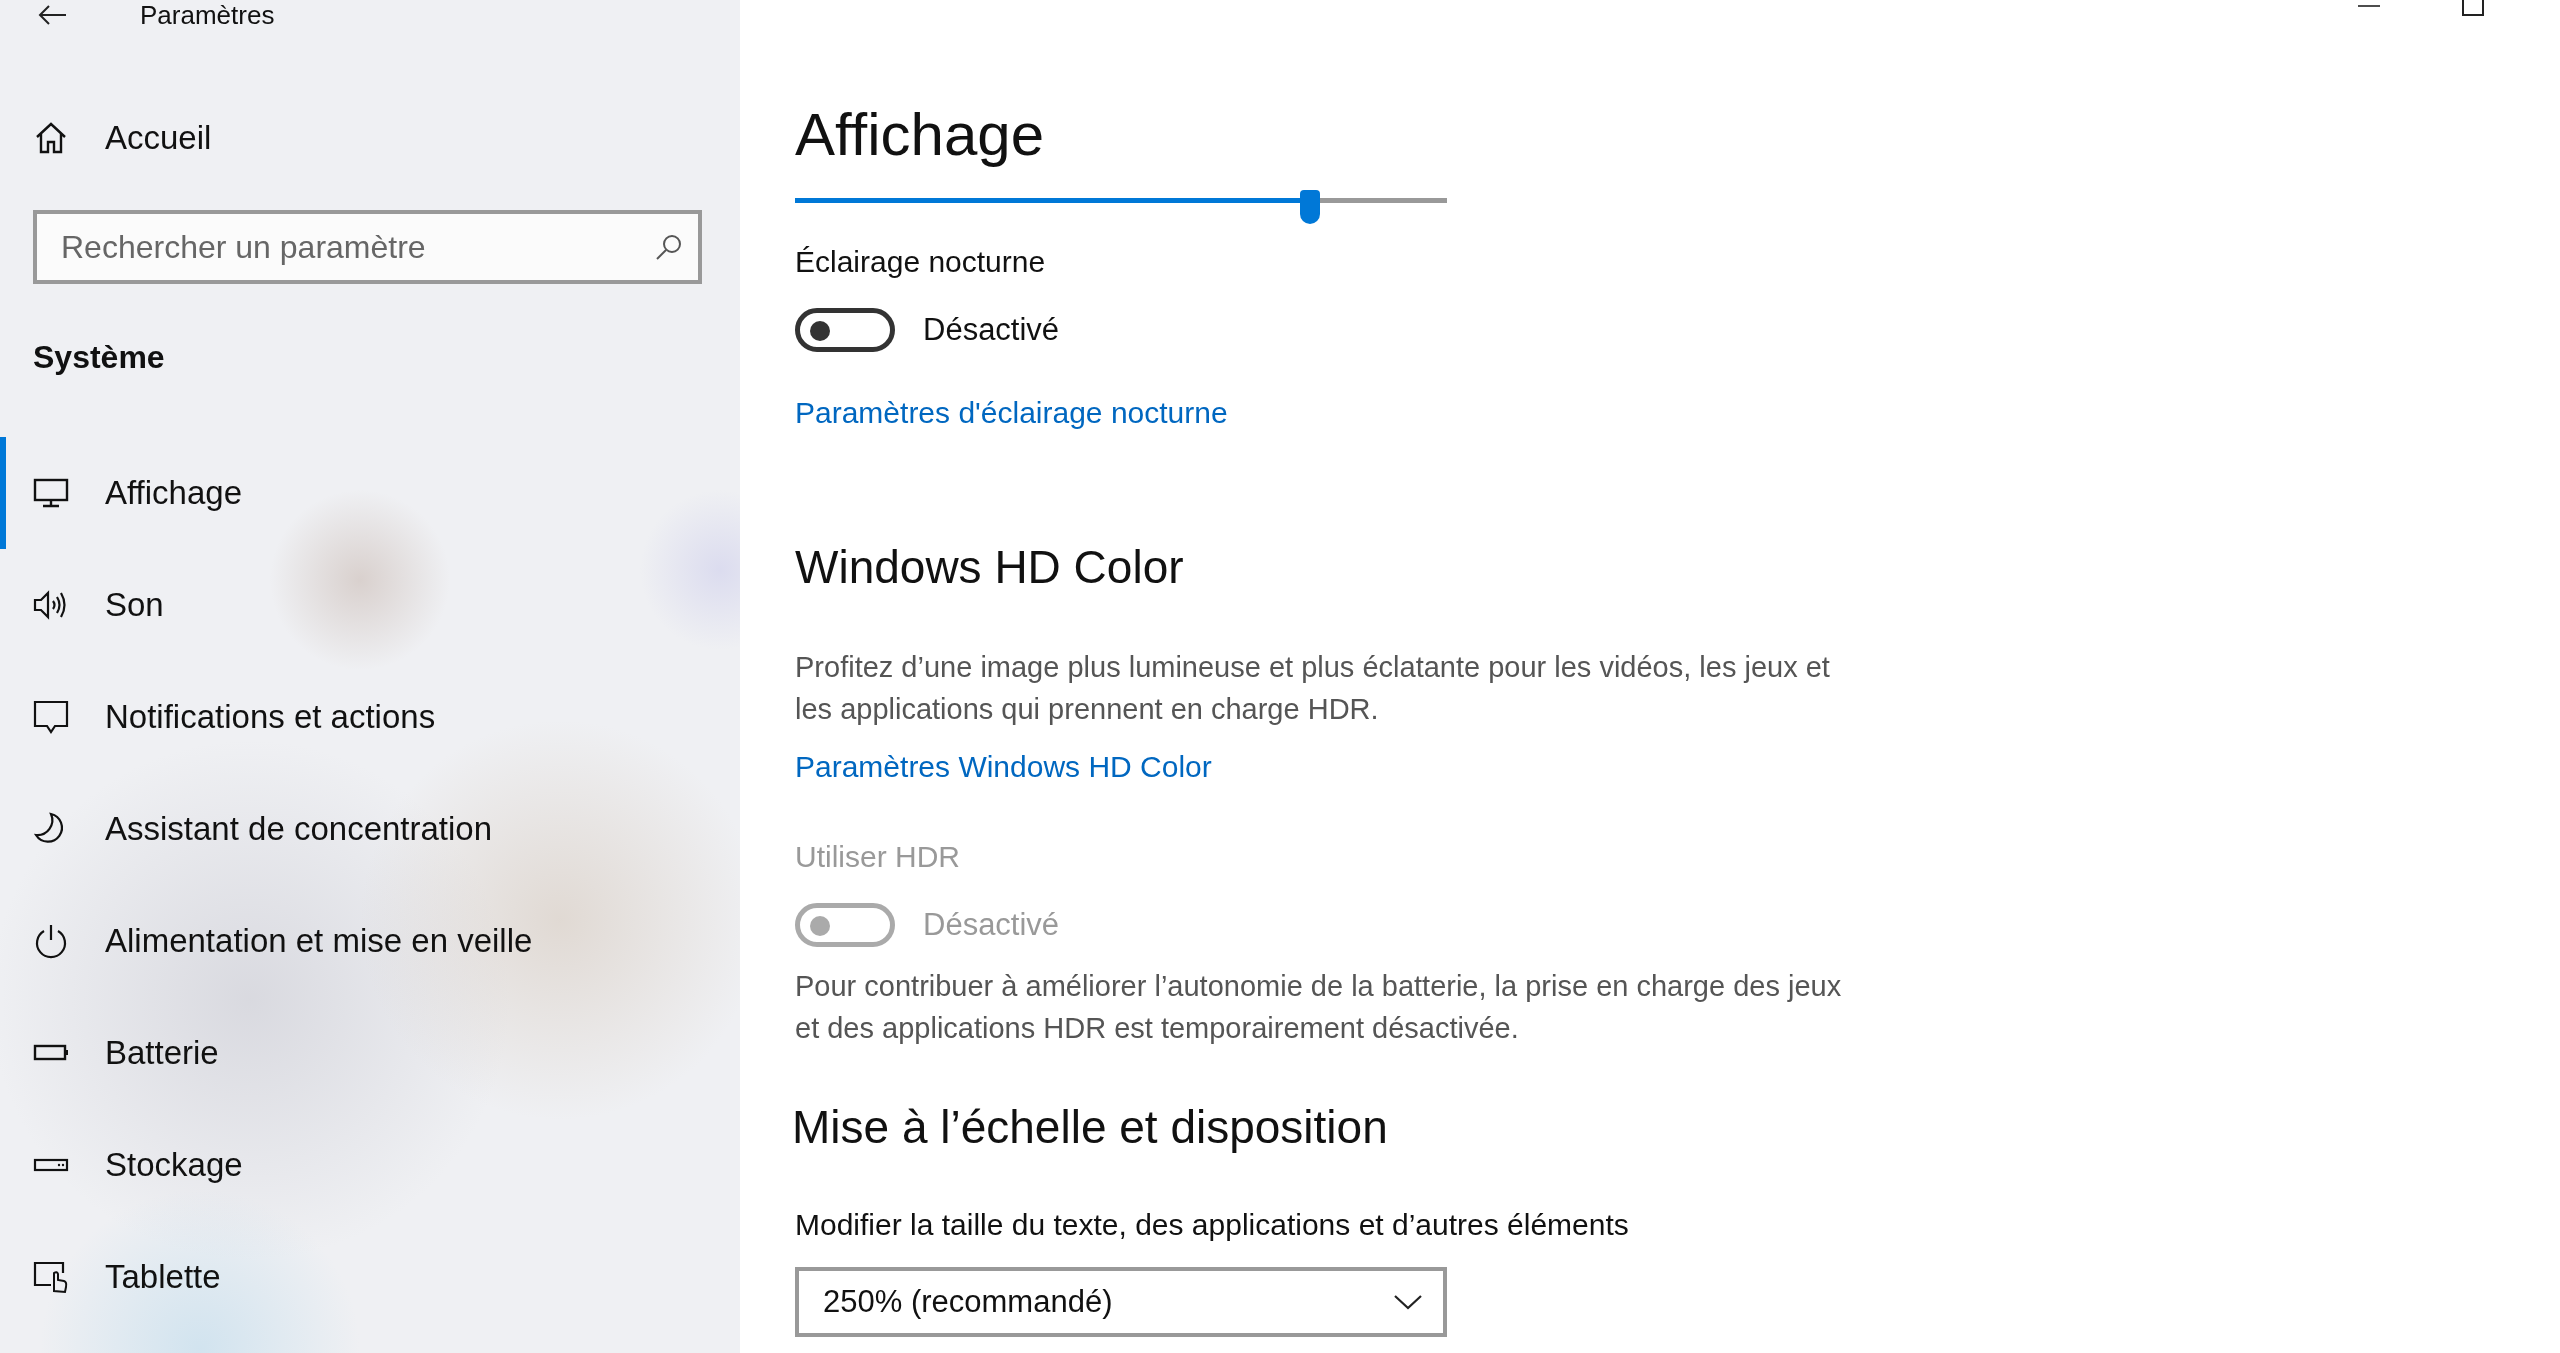 This screenshot has width=2560, height=1353. Describe the element at coordinates (53, 15) in the screenshot. I see `back-icon` at that location.